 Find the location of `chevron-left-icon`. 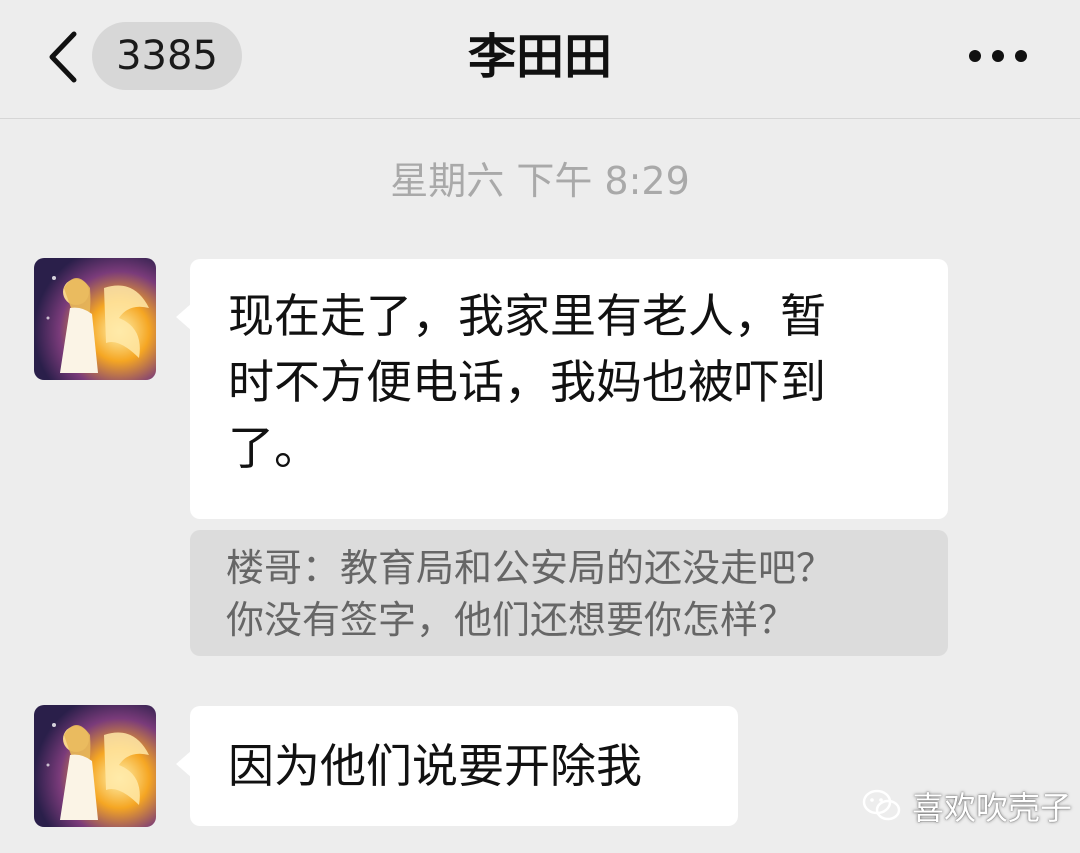

chevron-left-icon is located at coordinates (63, 57).